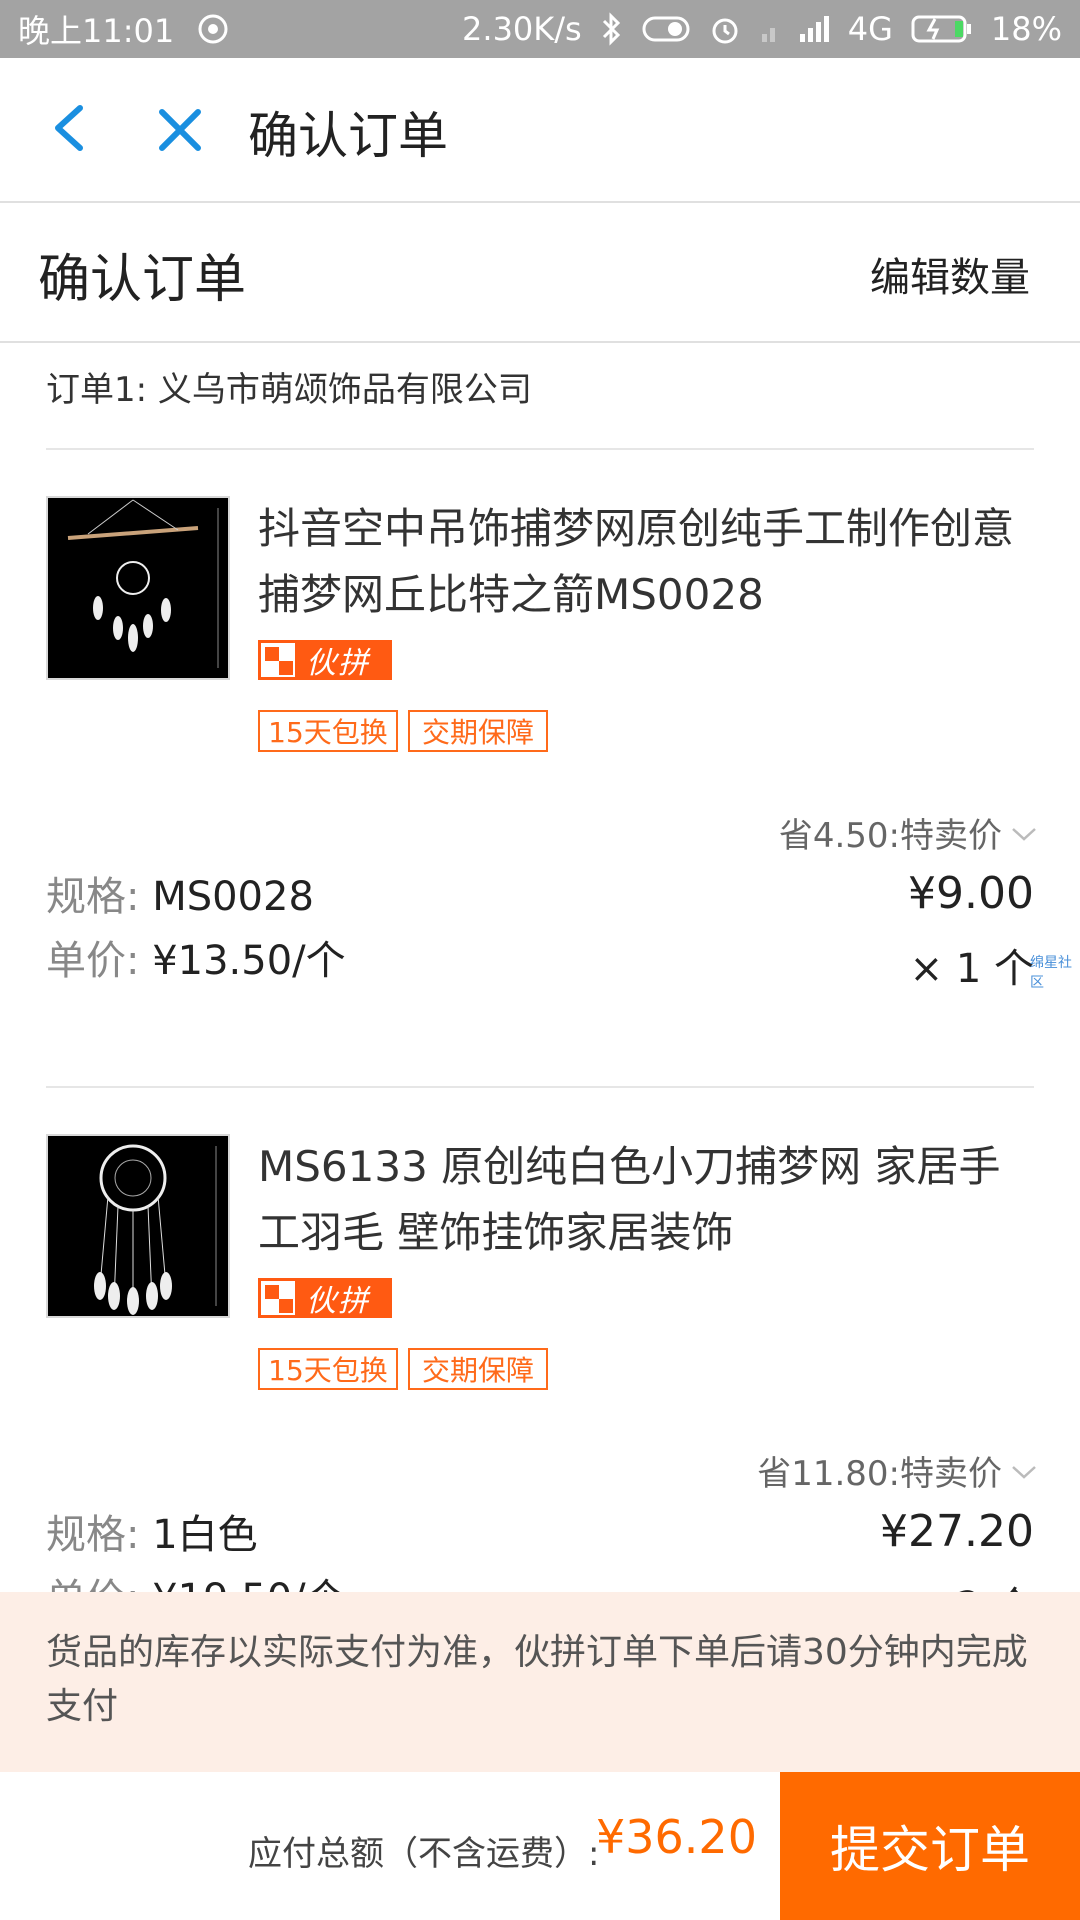  What do you see at coordinates (180, 897) in the screenshot?
I see `spec-row: 规格: MS0028` at bounding box center [180, 897].